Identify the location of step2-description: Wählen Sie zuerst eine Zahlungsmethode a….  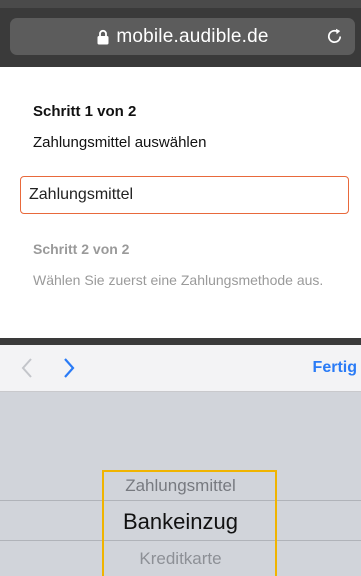
(178, 280).